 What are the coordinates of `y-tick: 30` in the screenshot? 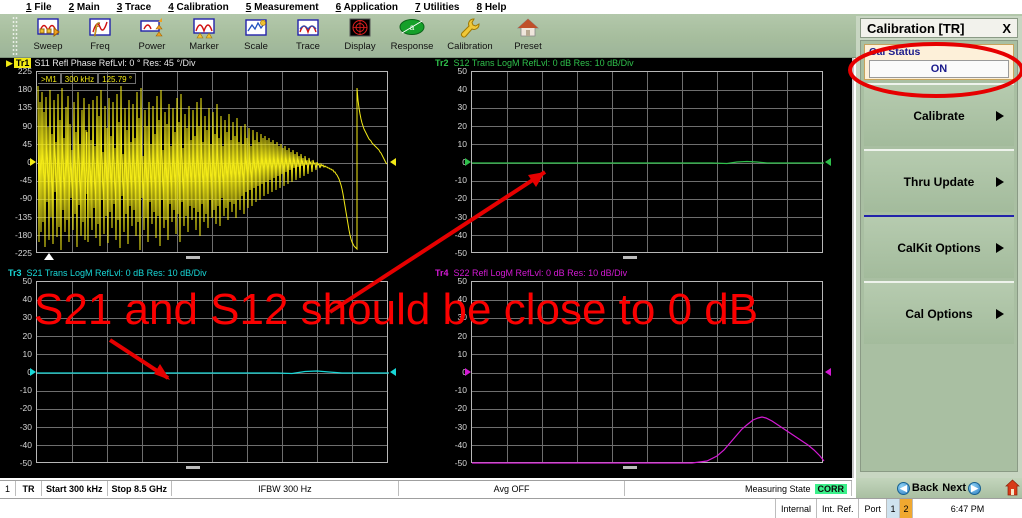 It's located at (462, 107).